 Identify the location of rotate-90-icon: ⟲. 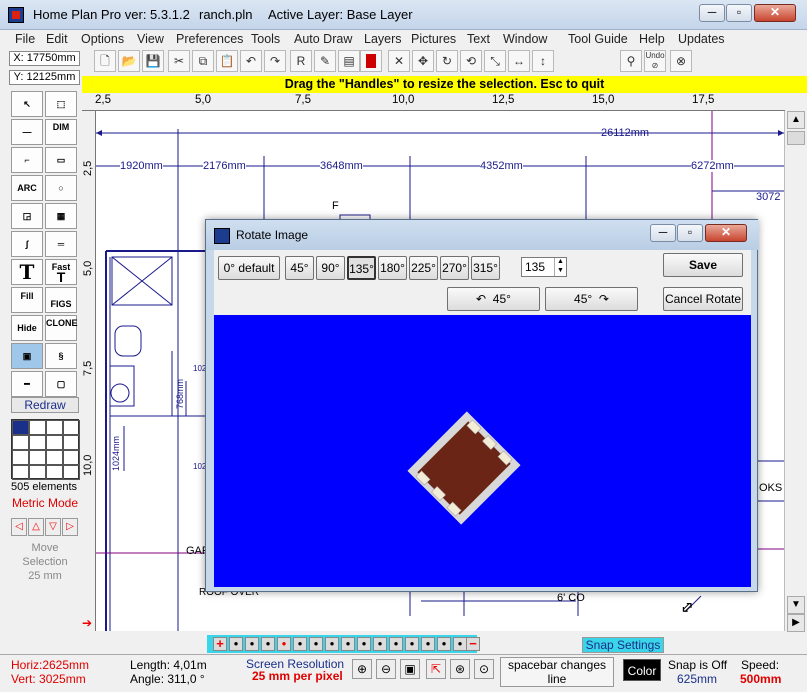
(471, 61).